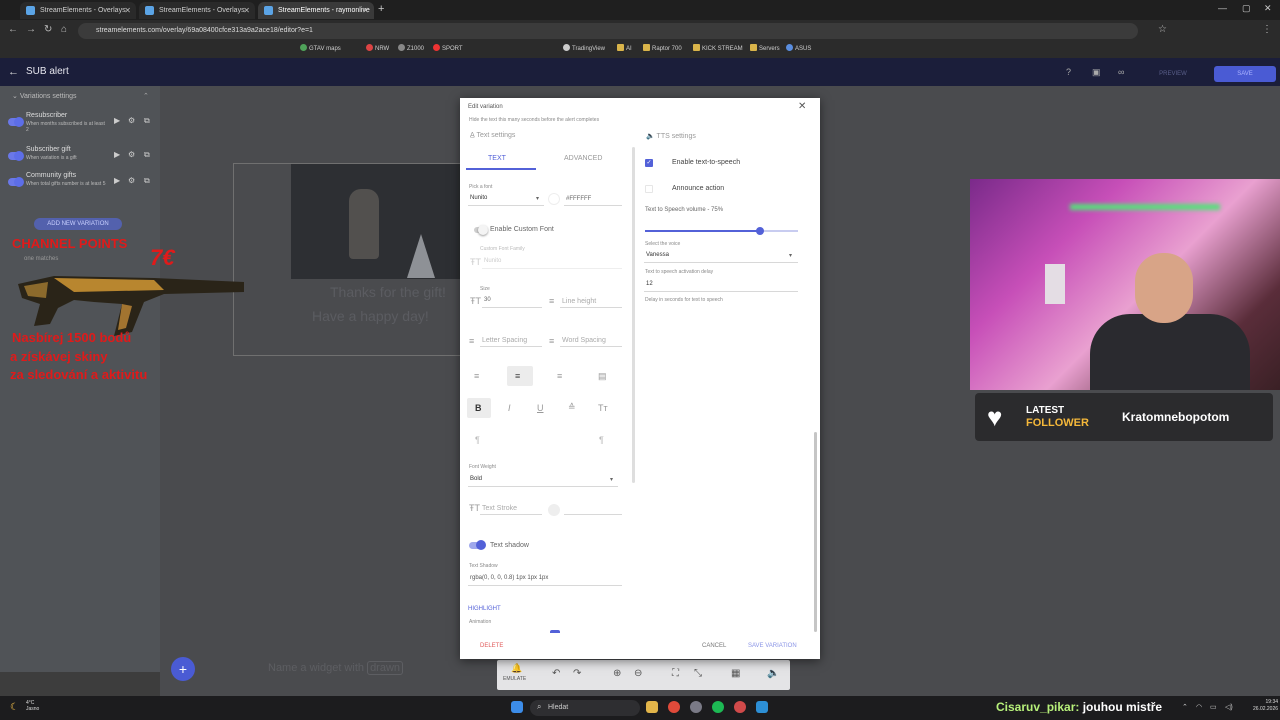 The width and height of the screenshot is (1280, 720). What do you see at coordinates (649, 284) in the screenshot?
I see `delay-input: 12` at bounding box center [649, 284].